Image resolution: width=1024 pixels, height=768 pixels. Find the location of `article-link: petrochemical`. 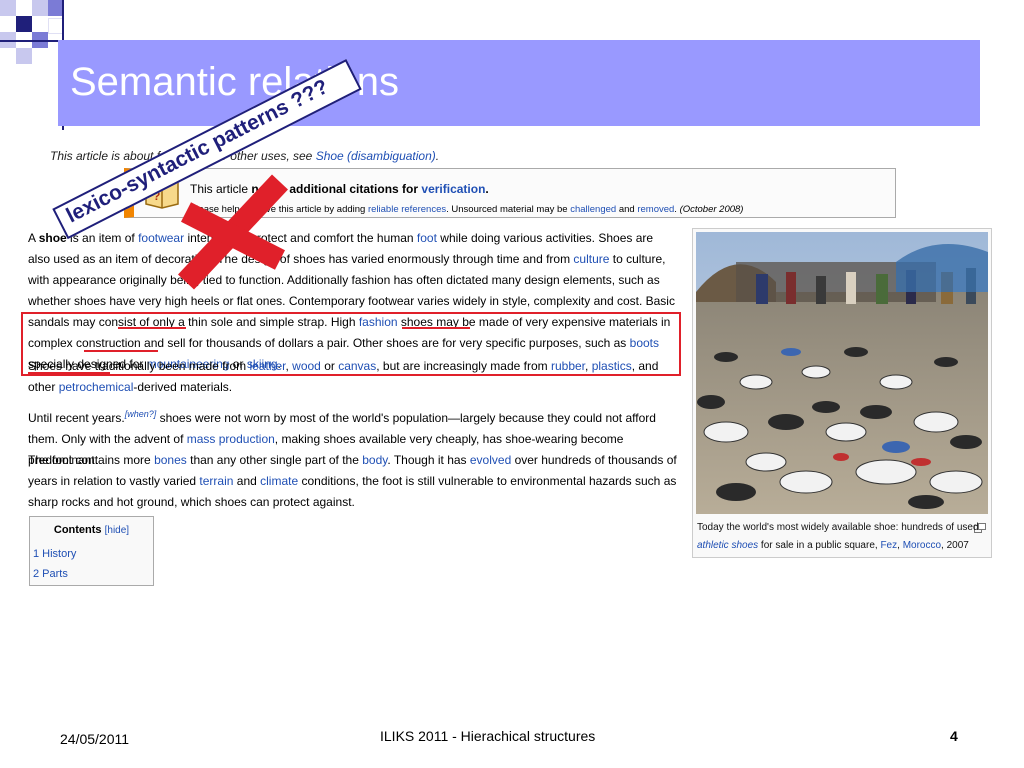

article-link: petrochemical is located at coordinates (96, 387).